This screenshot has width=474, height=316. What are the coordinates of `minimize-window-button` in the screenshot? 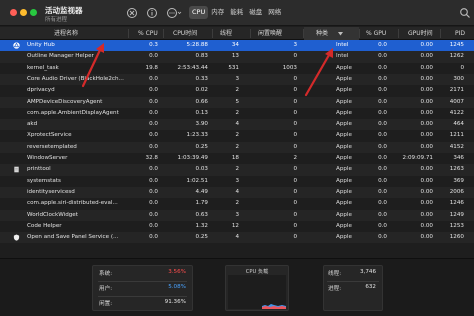 It's located at (23, 12).